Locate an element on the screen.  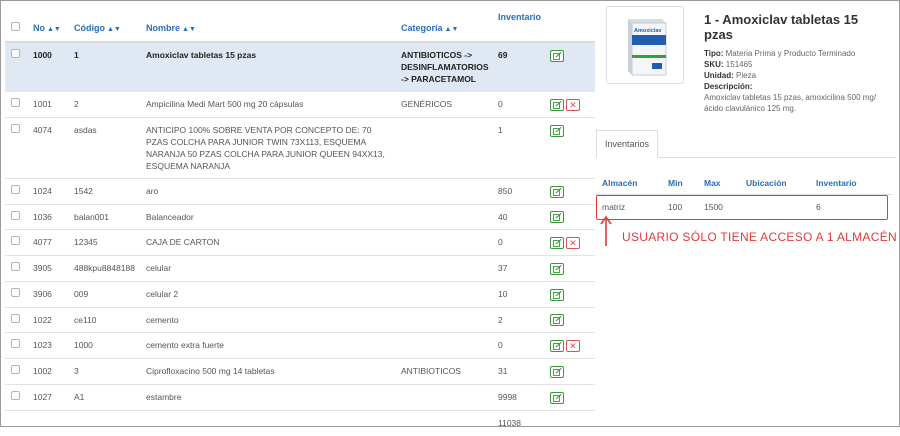
cell-no: 1036 is located at coordinates (49, 216).